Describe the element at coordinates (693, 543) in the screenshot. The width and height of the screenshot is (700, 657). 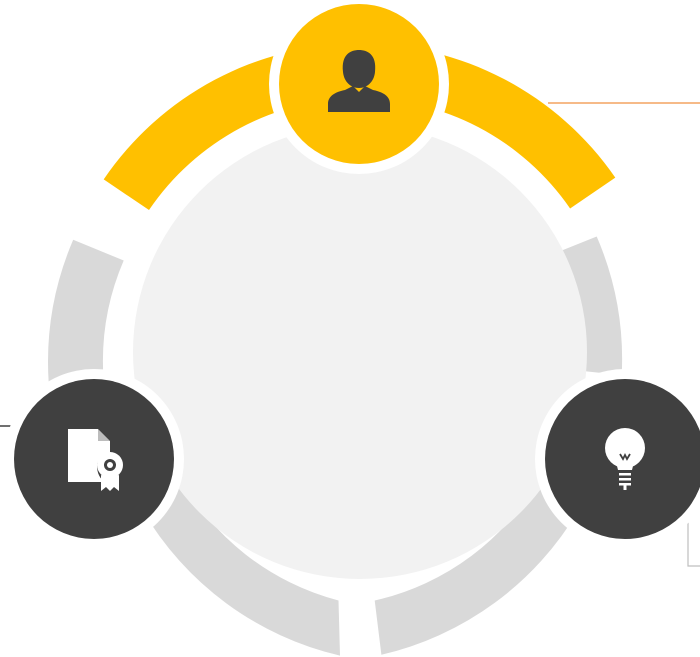
I see `leader-line-right` at that location.